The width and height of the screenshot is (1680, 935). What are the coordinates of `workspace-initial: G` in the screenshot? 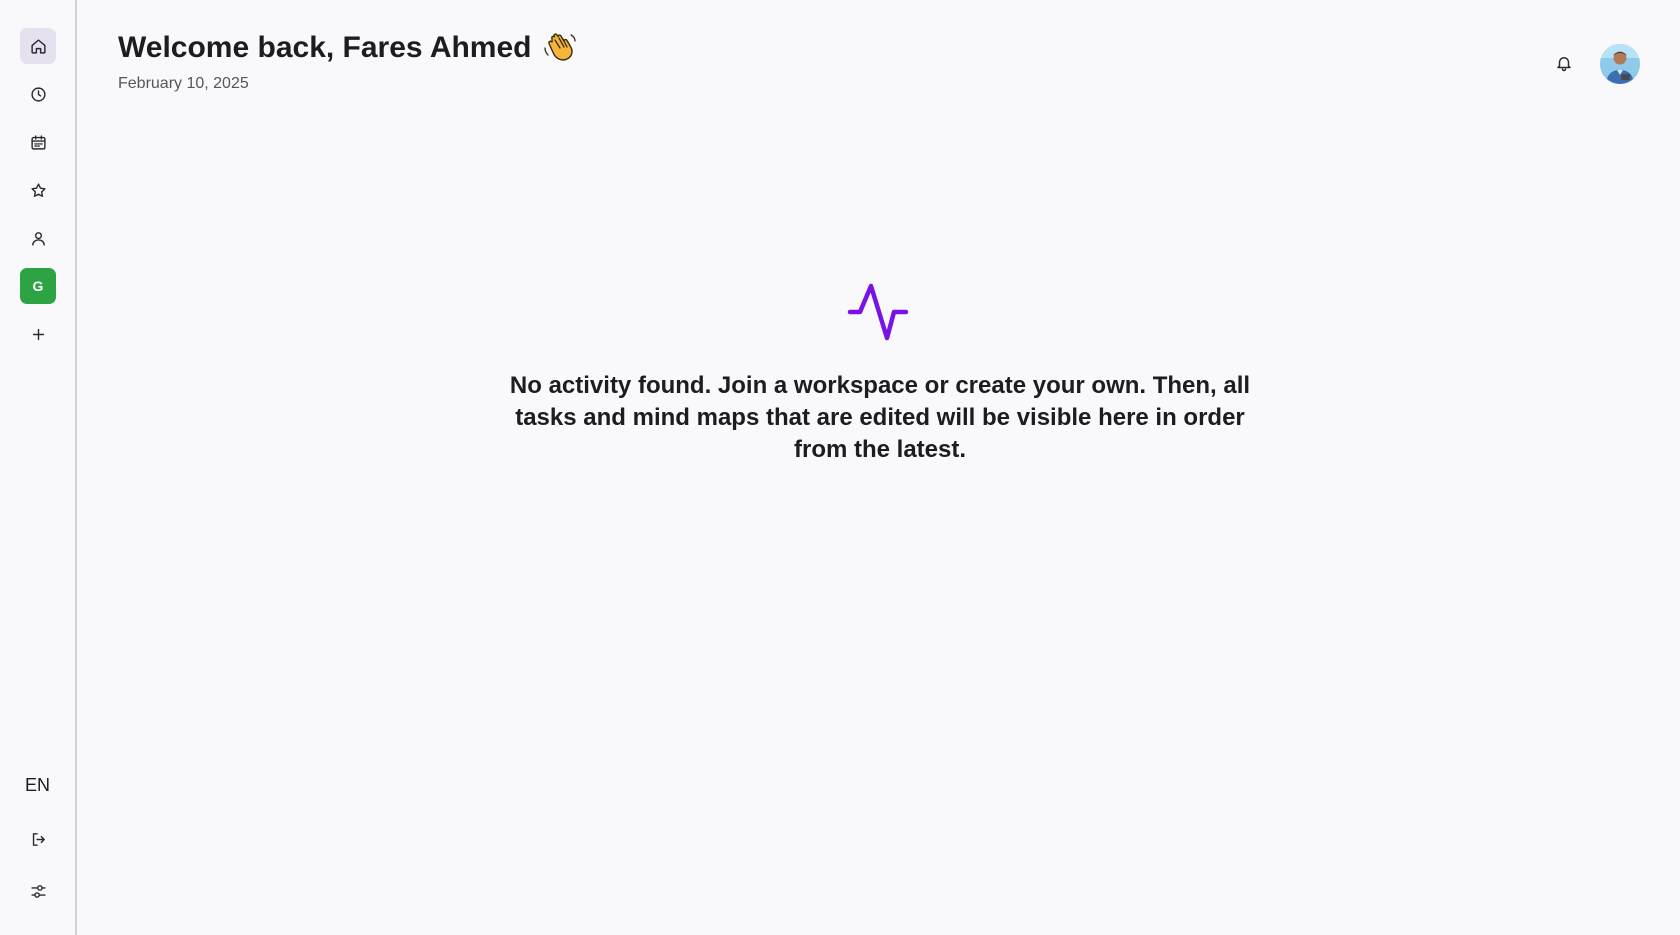 It's located at (38, 286).